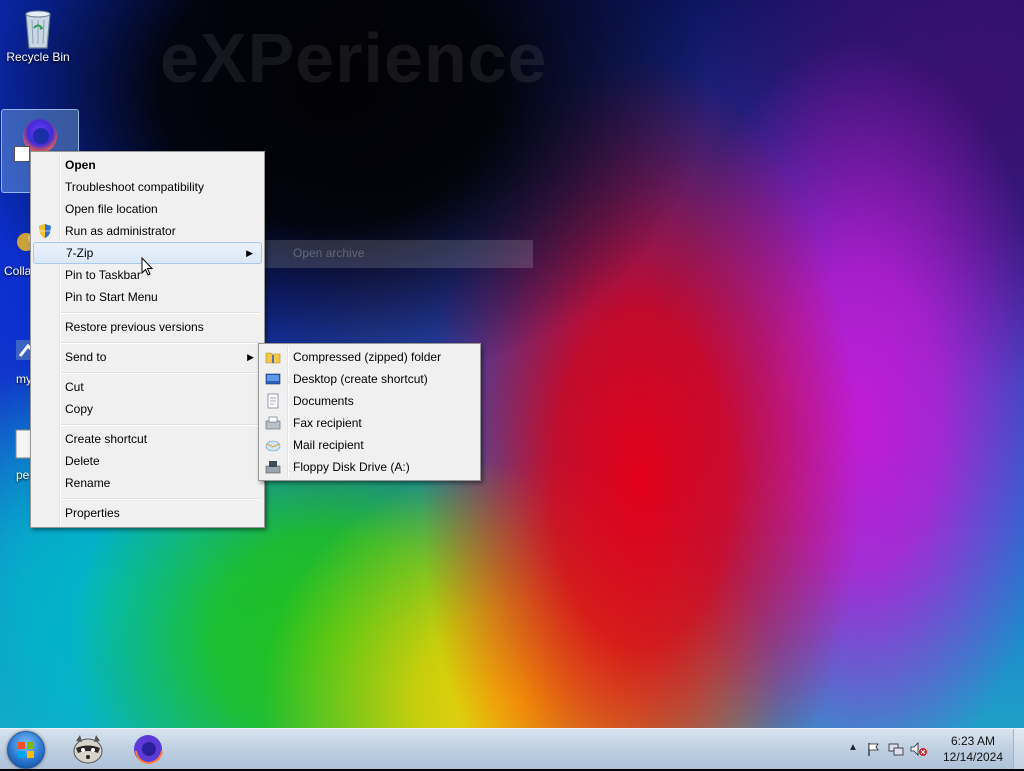 The image size is (1024, 771). What do you see at coordinates (273, 357) in the screenshot?
I see `zip-folder-icon` at bounding box center [273, 357].